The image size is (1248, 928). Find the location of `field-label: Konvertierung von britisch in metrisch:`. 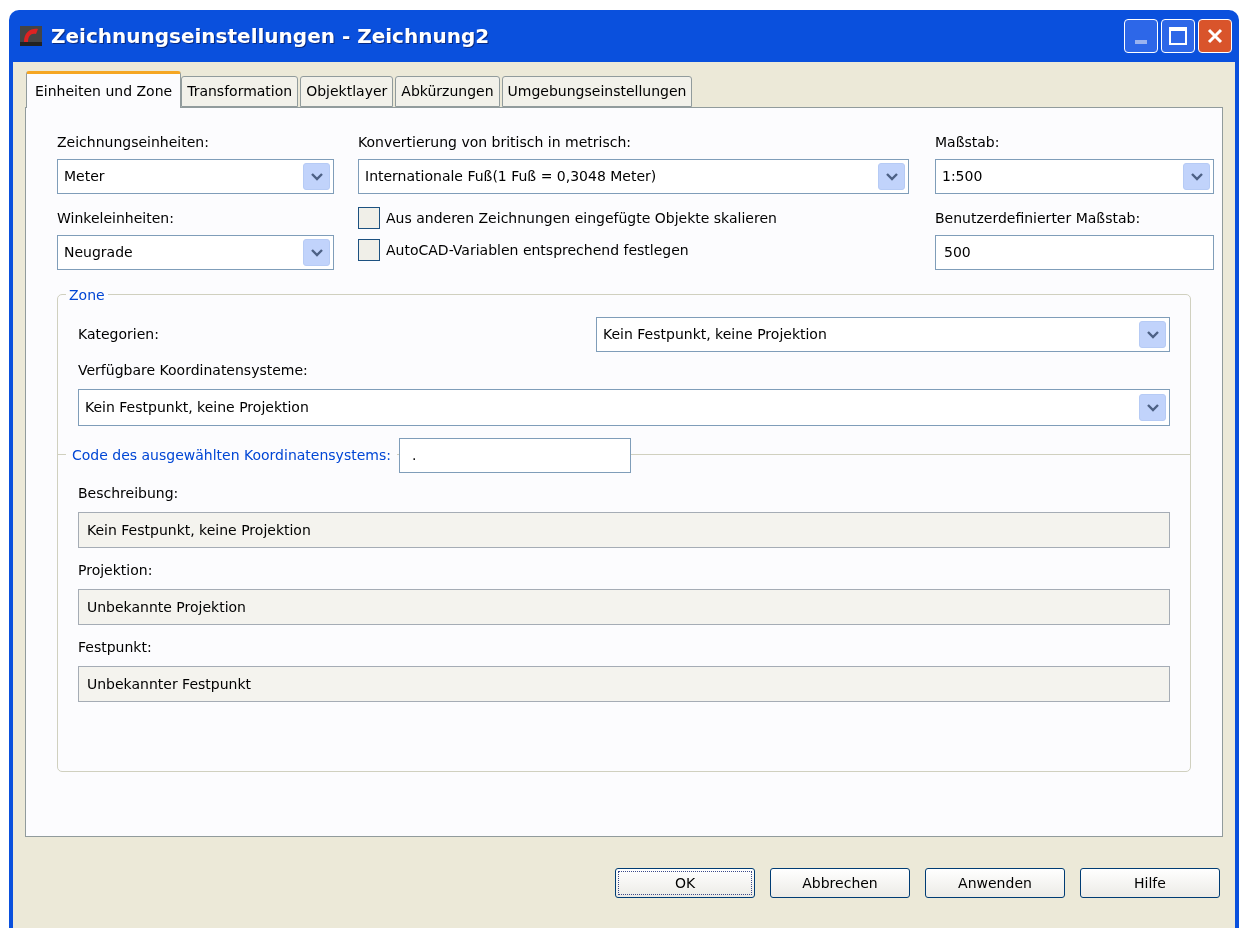

field-label: Konvertierung von britisch in metrisch: is located at coordinates (495, 142).